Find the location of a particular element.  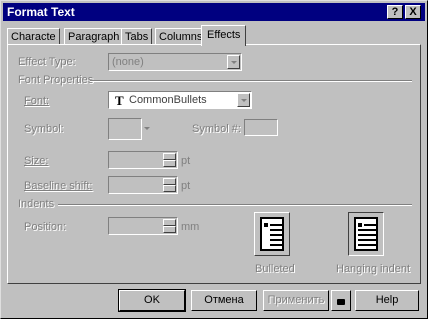

lock-icon is located at coordinates (341, 302).